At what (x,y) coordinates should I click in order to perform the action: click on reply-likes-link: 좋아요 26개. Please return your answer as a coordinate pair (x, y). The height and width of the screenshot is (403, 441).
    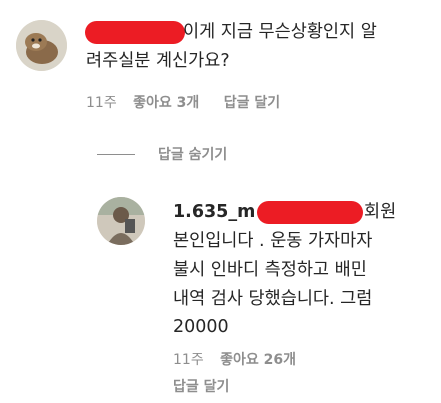
    Looking at the image, I should click on (258, 360).